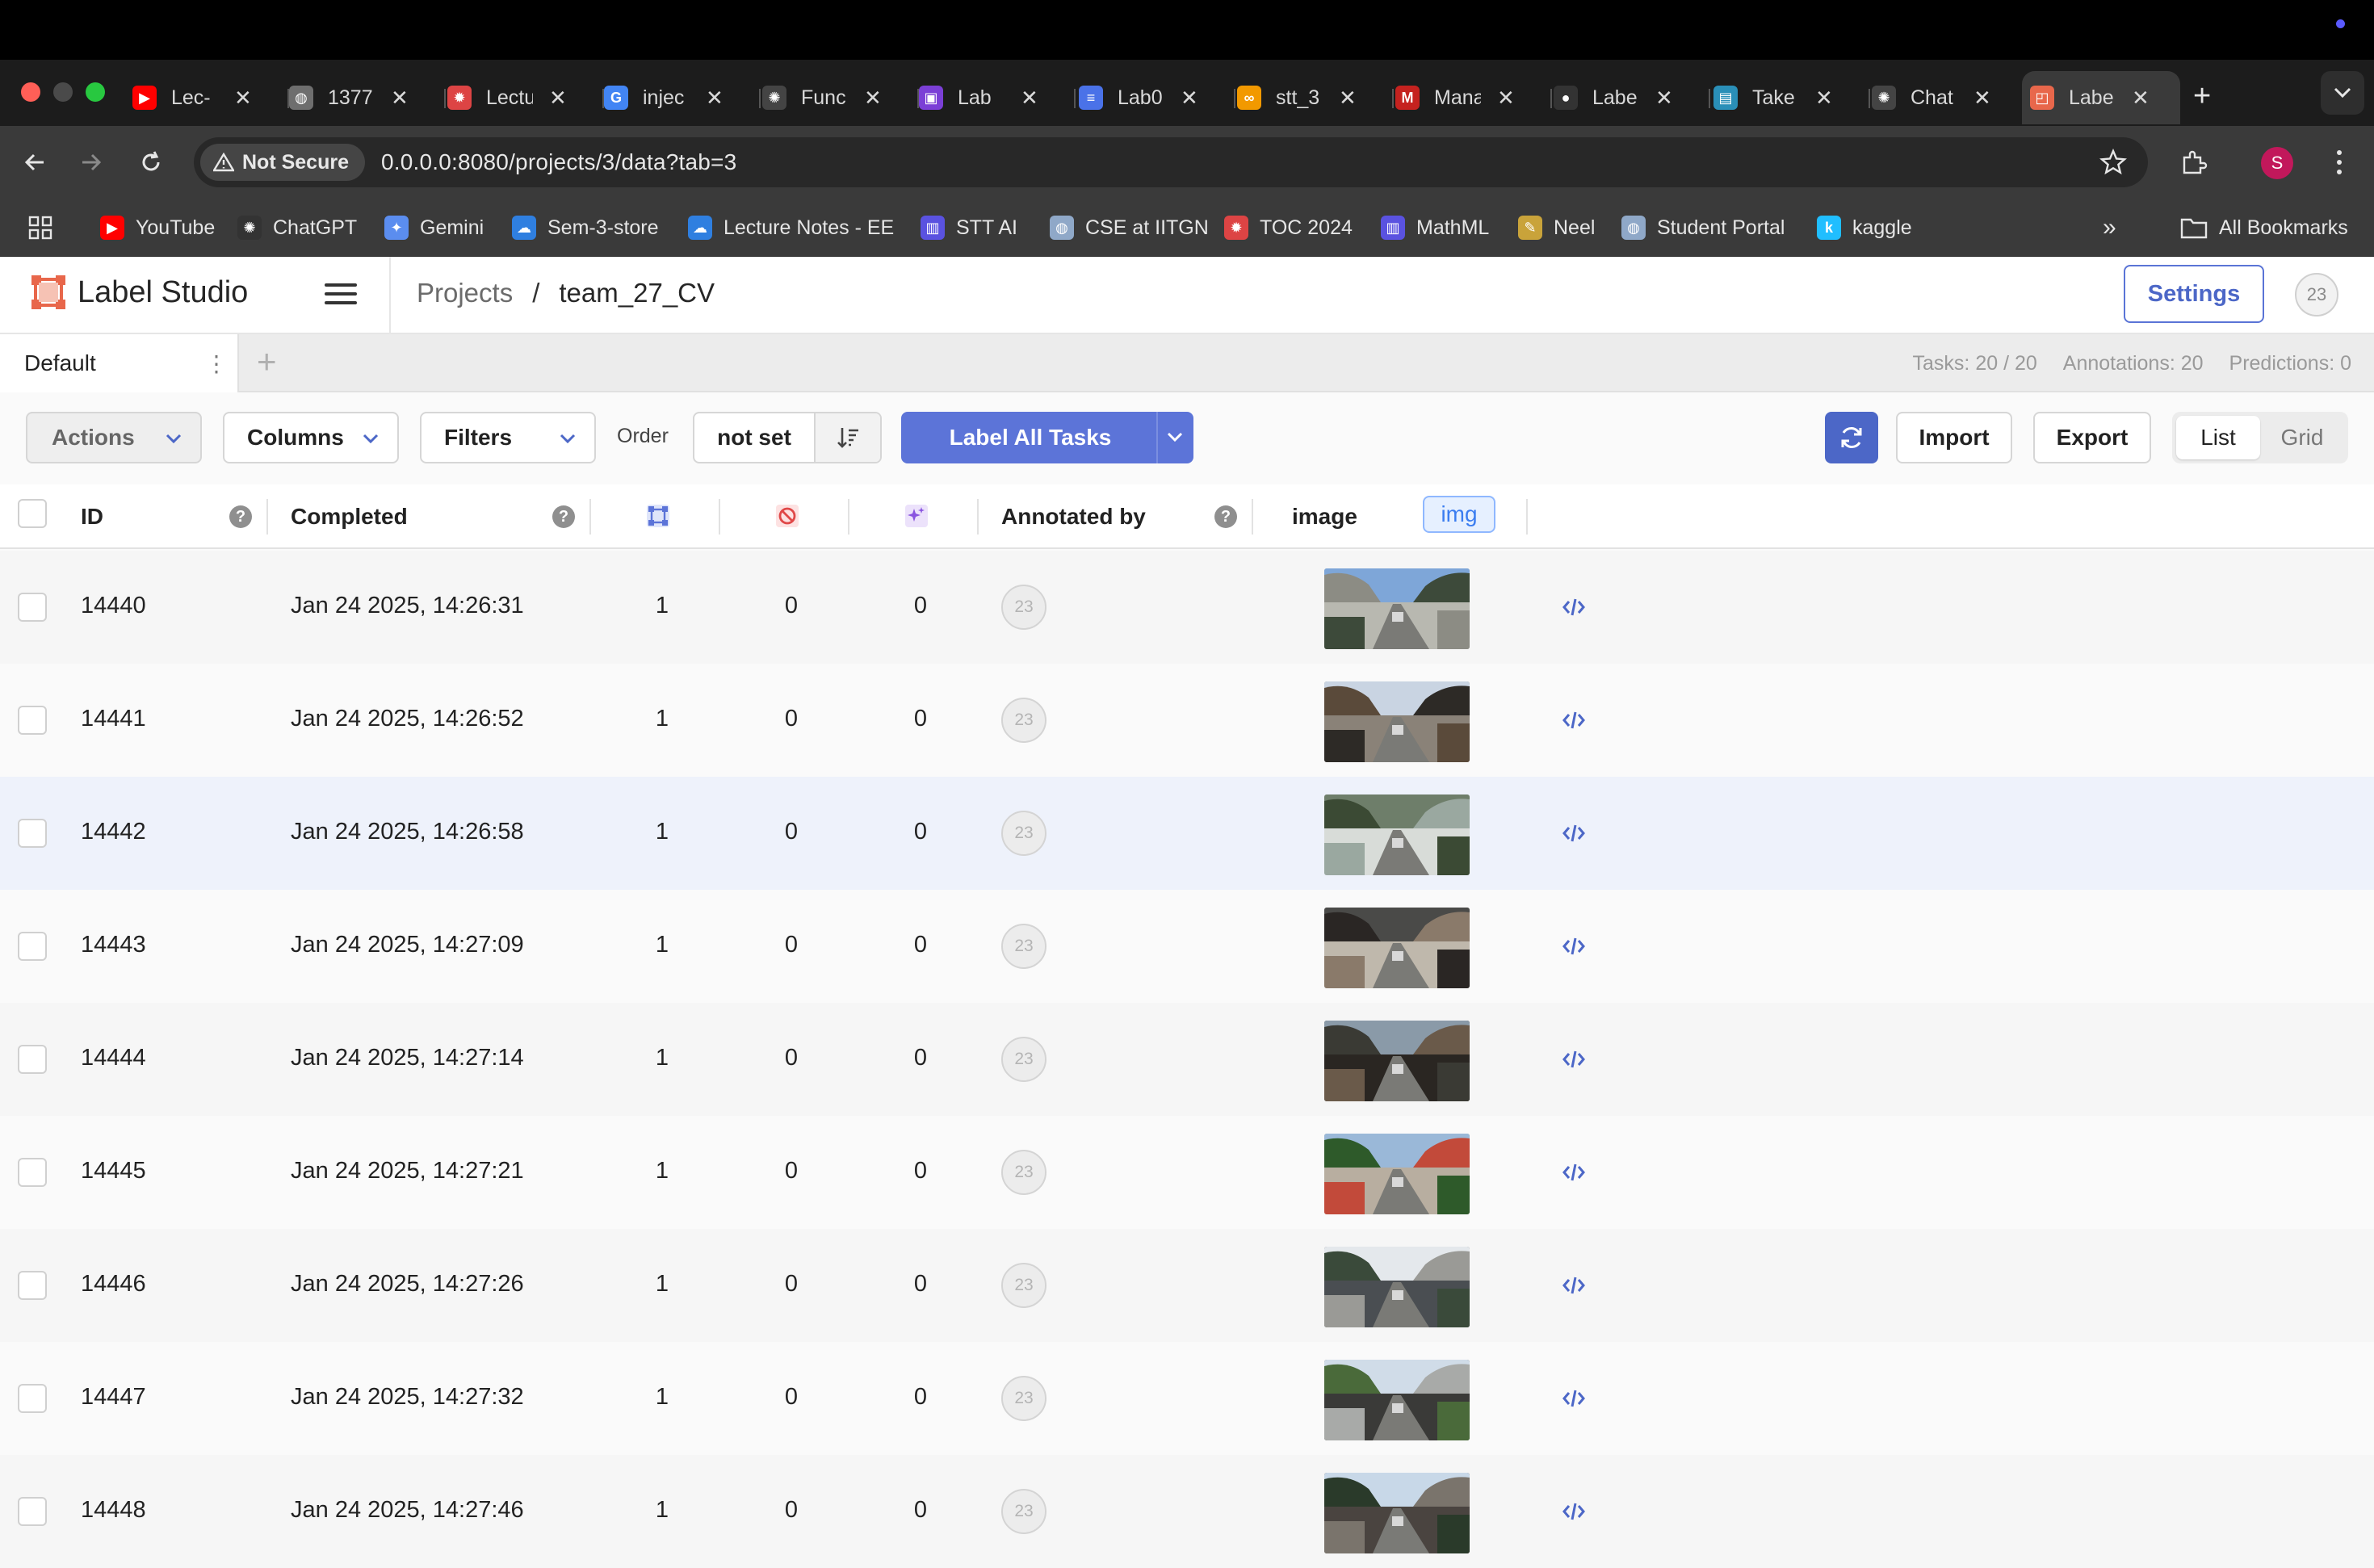 The height and width of the screenshot is (1568, 2374). What do you see at coordinates (585, 227) in the screenshot?
I see `bookmark-item: ☁ Sem-3-store` at bounding box center [585, 227].